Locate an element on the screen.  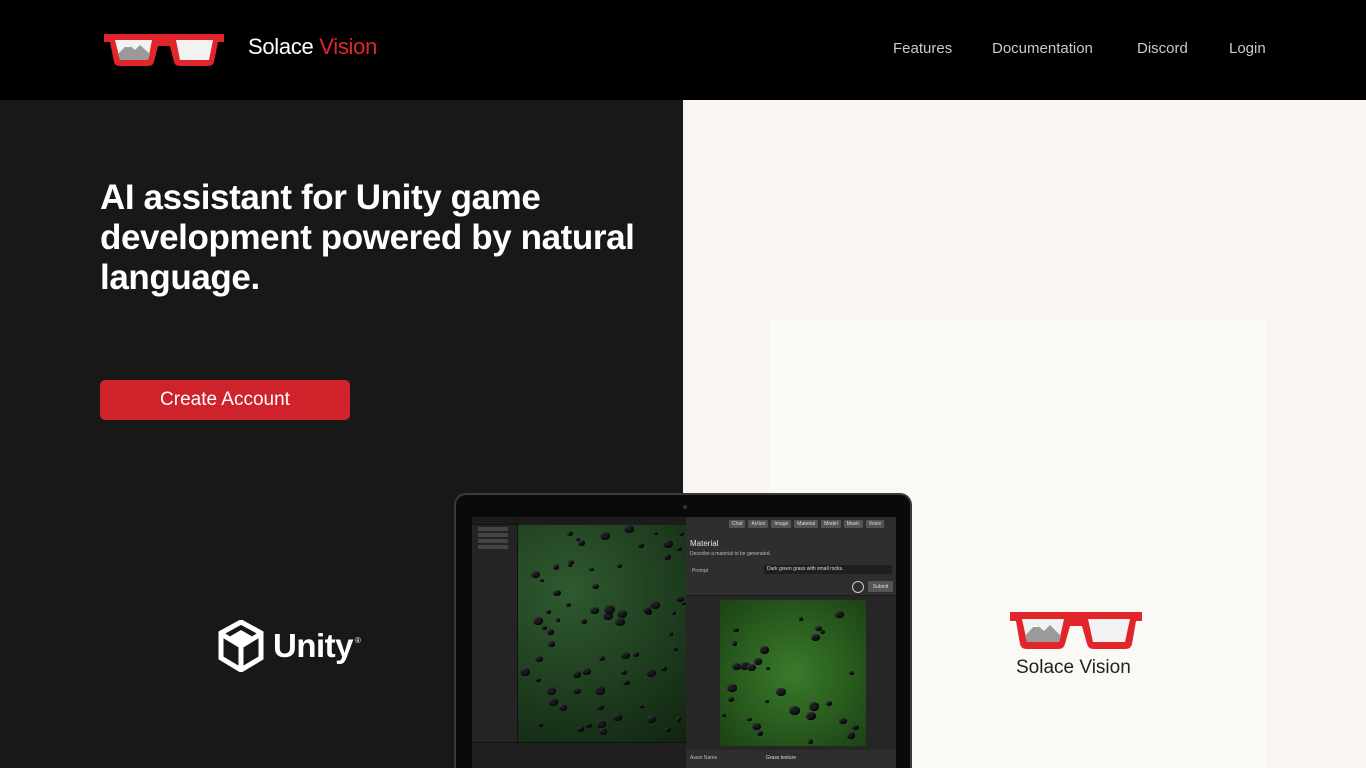
brand-wordmark: Solace Vision is located at coordinates (312, 47).